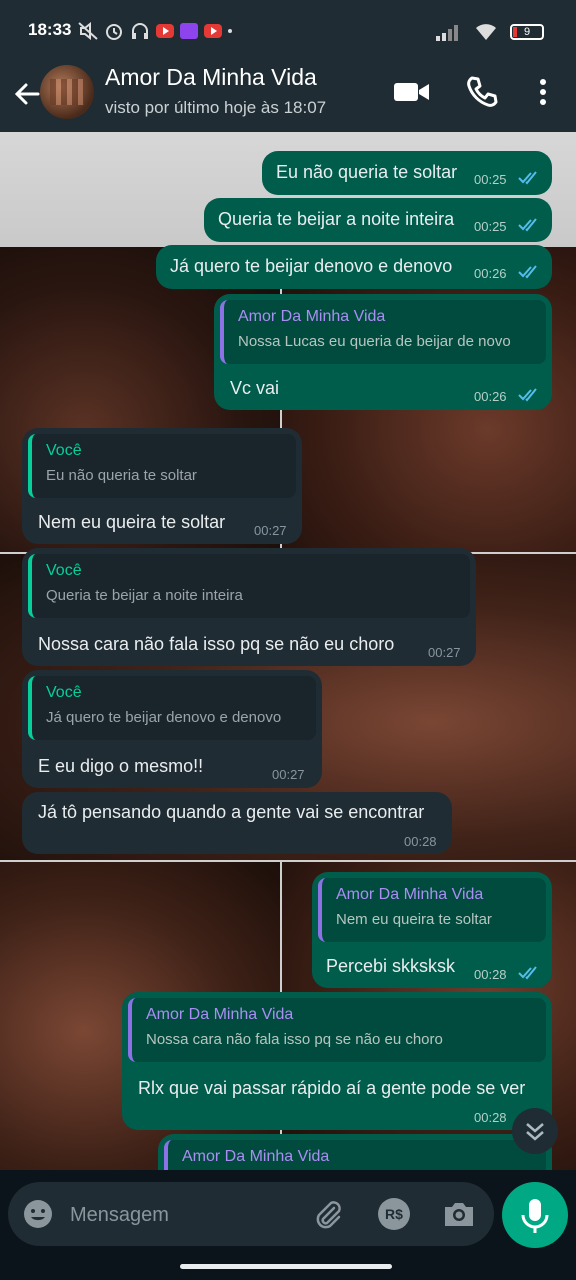 This screenshot has height=1280, width=576. I want to click on double-chevron-down-icon, so click(535, 1132).